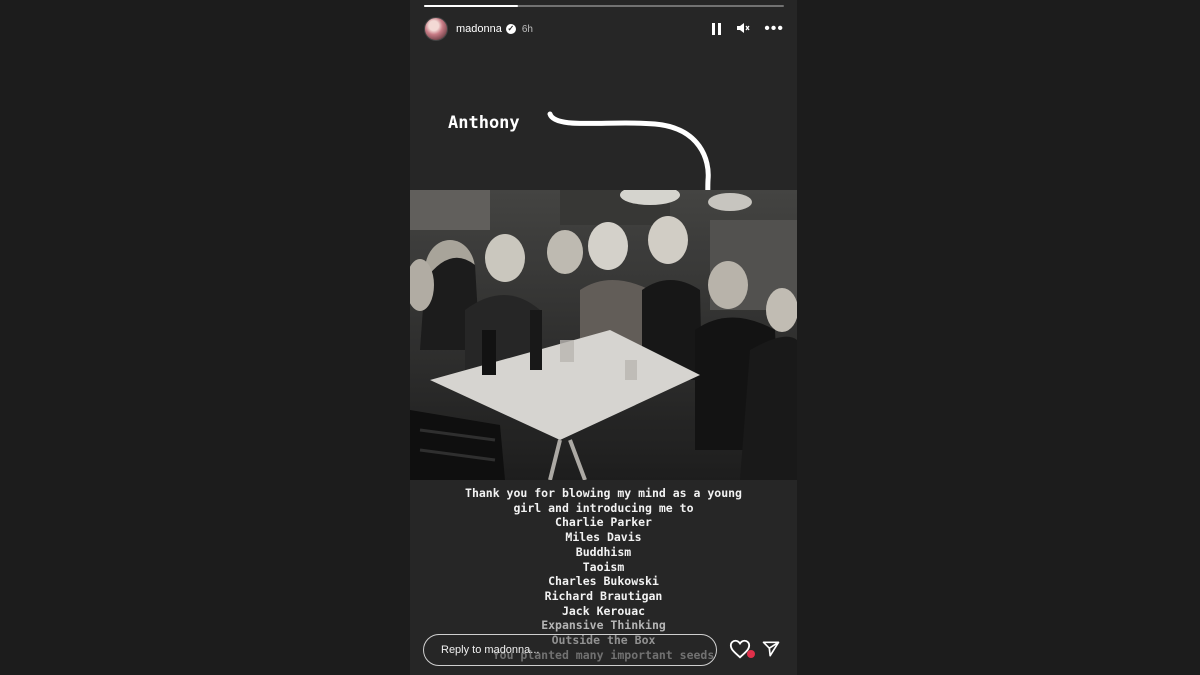 The height and width of the screenshot is (675, 1200). Describe the element at coordinates (603, 610) in the screenshot. I see `caption-line: Jack Kerouac` at that location.